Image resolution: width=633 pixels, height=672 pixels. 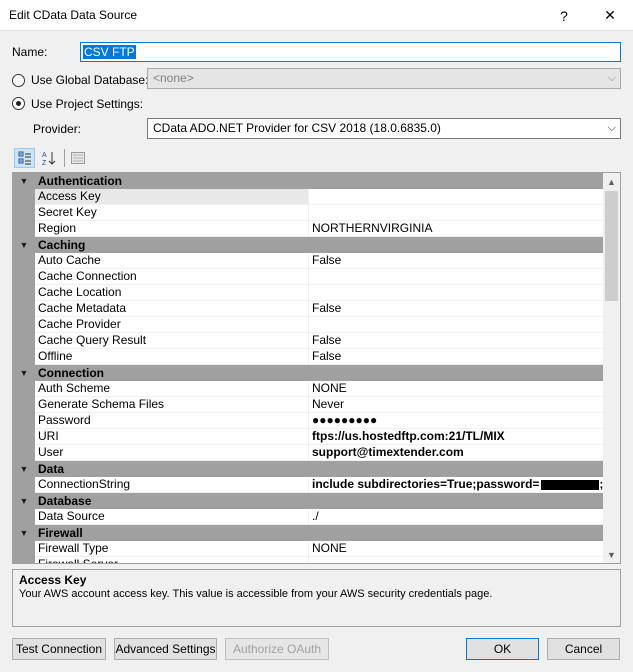 I want to click on property-row: URI ftps://us.hostedftp.com:21/TL/MIX, so click(x=308, y=437).